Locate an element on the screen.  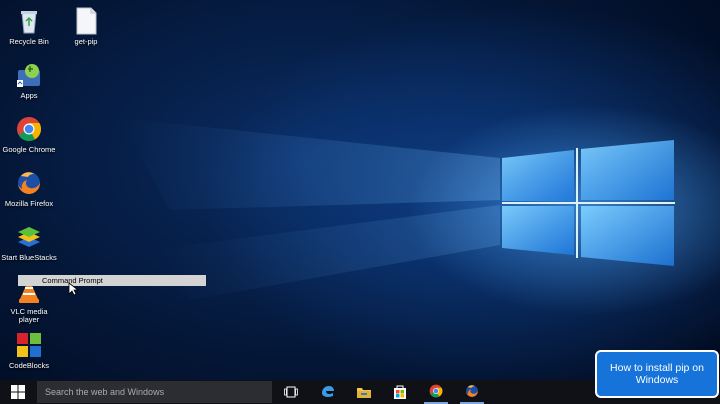
desktop-icon-recycle-bin: Recycle Bin is located at coordinates (29, 26).